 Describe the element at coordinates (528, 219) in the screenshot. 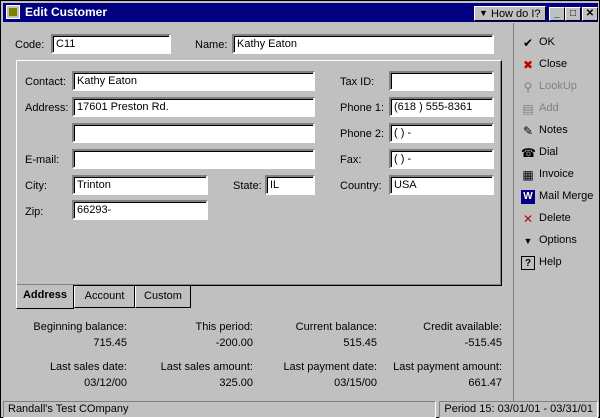

I see `delete-x-icon: ✕` at that location.